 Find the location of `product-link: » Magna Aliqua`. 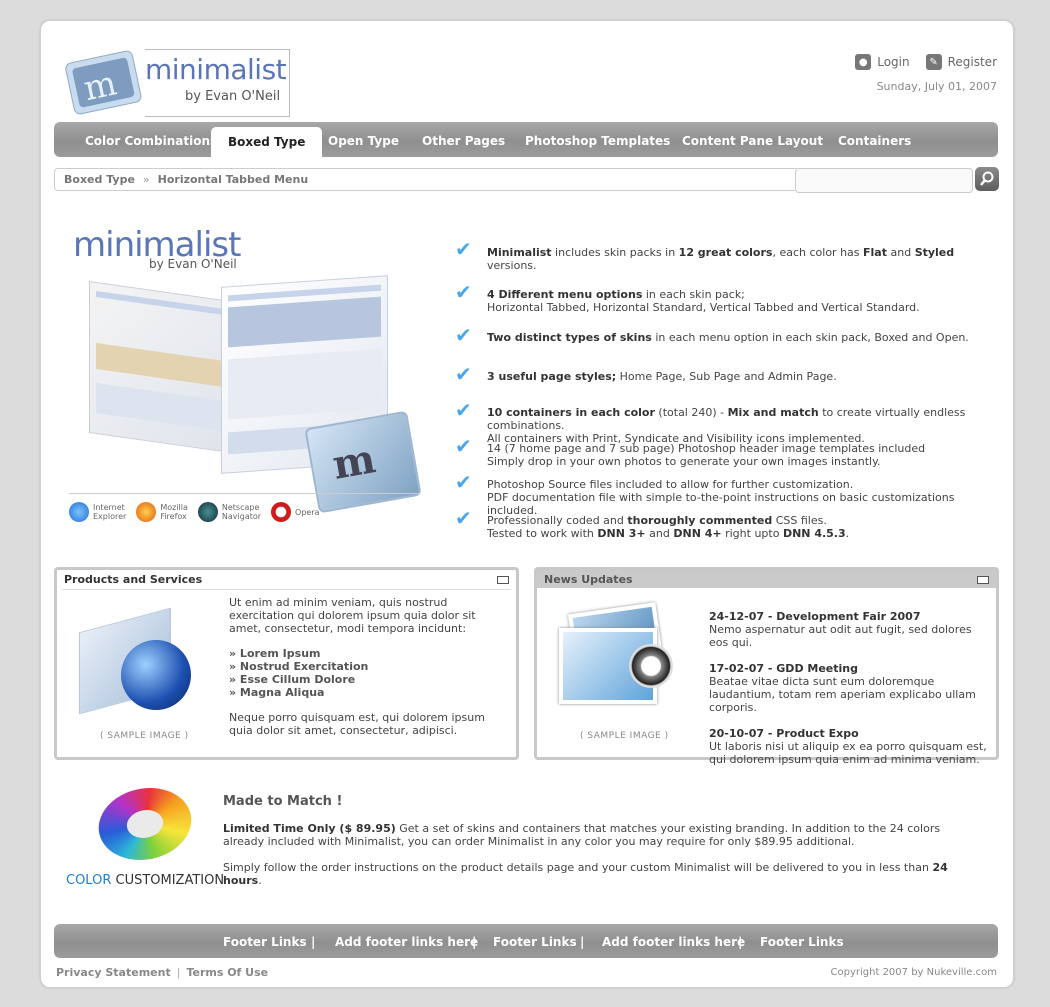

product-link: » Magna Aliqua is located at coordinates (276, 692).